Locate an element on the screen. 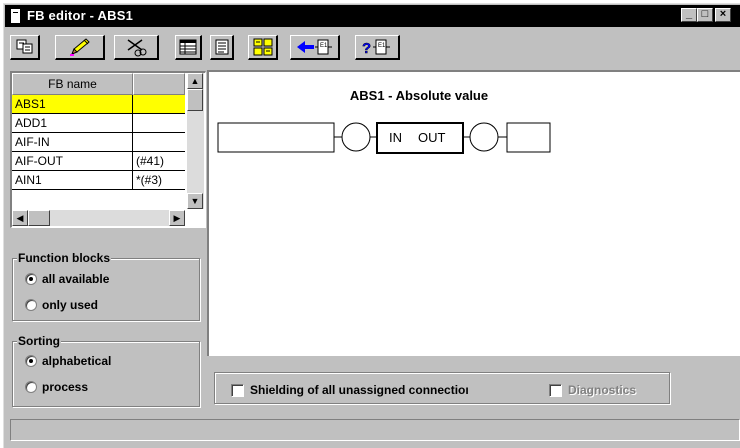 The height and width of the screenshot is (448, 740). edit-button is located at coordinates (80, 47).